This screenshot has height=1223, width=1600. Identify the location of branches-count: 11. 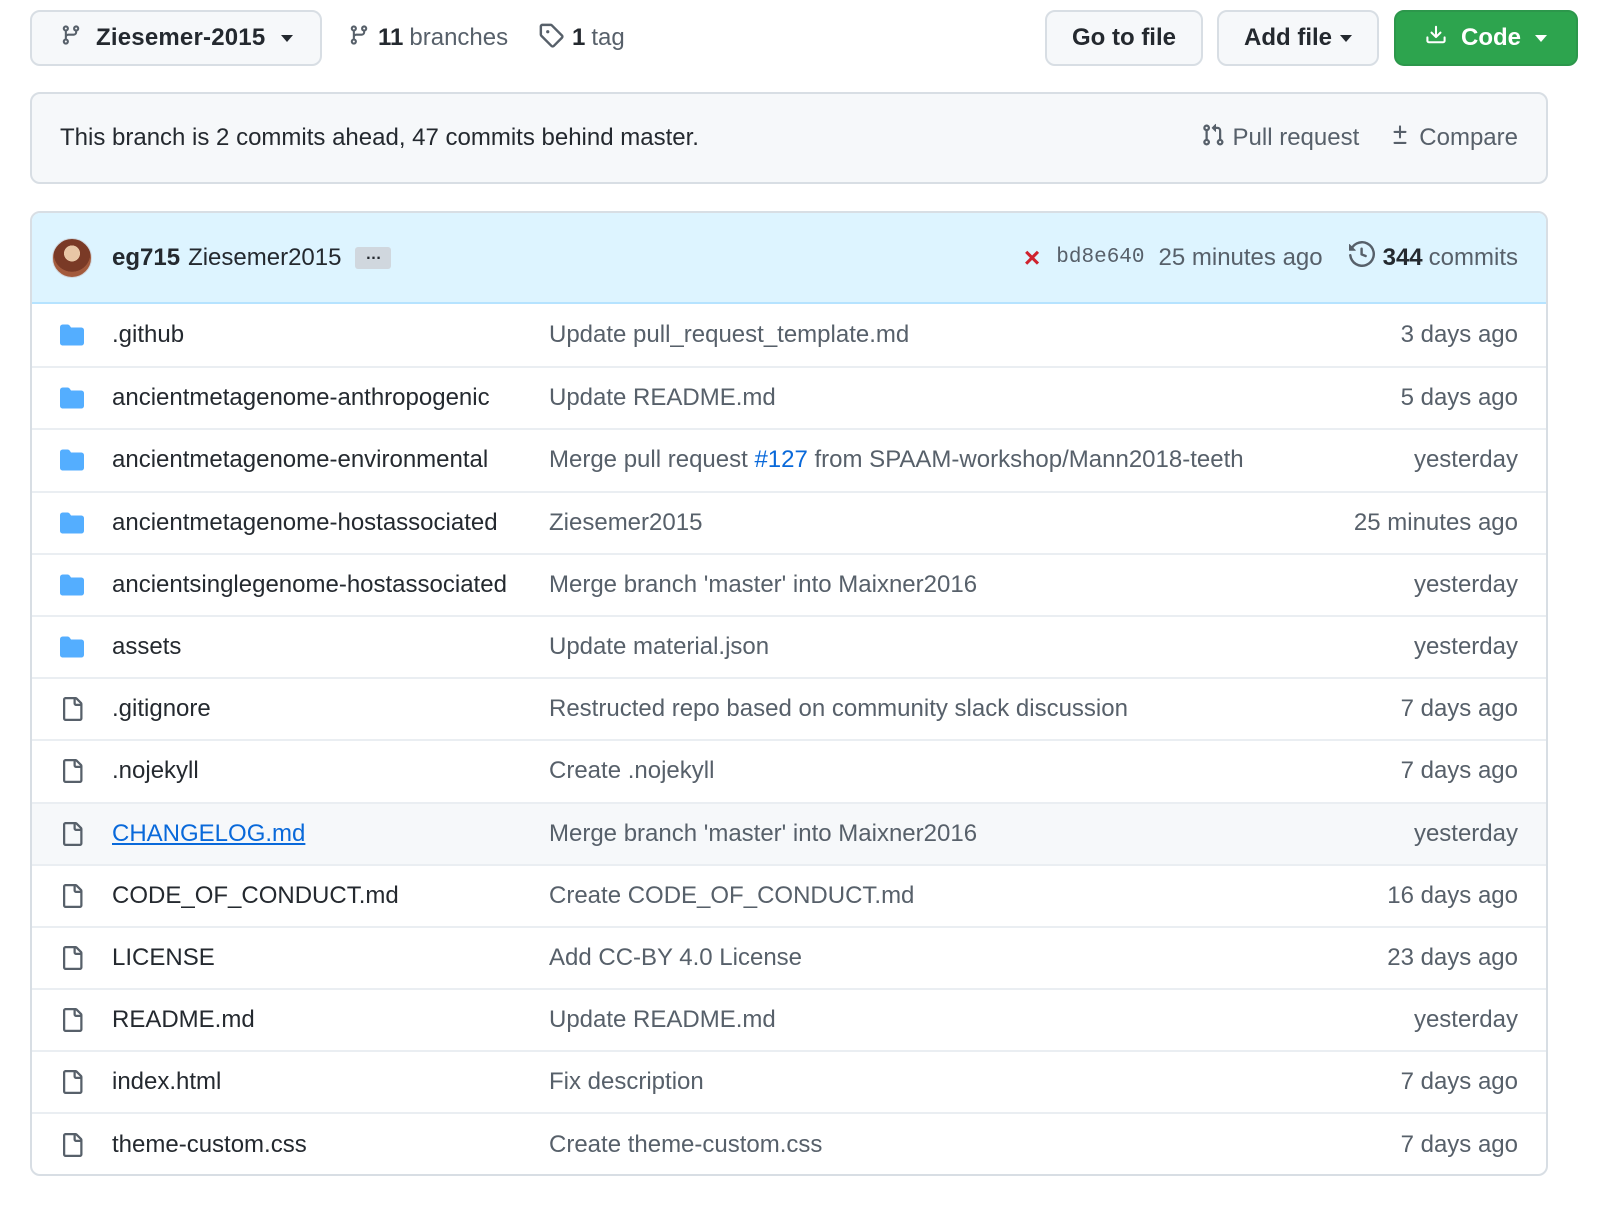
(391, 37).